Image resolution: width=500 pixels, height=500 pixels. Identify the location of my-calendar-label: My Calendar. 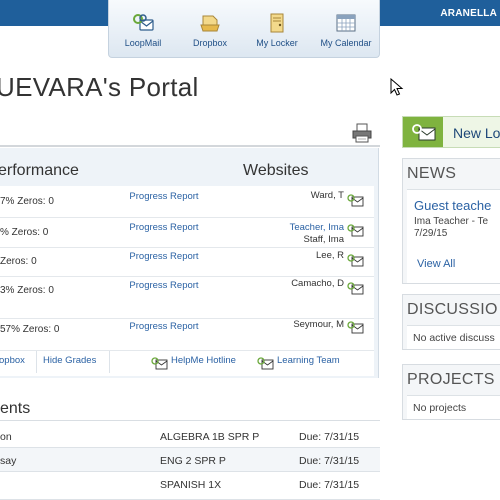
(346, 43).